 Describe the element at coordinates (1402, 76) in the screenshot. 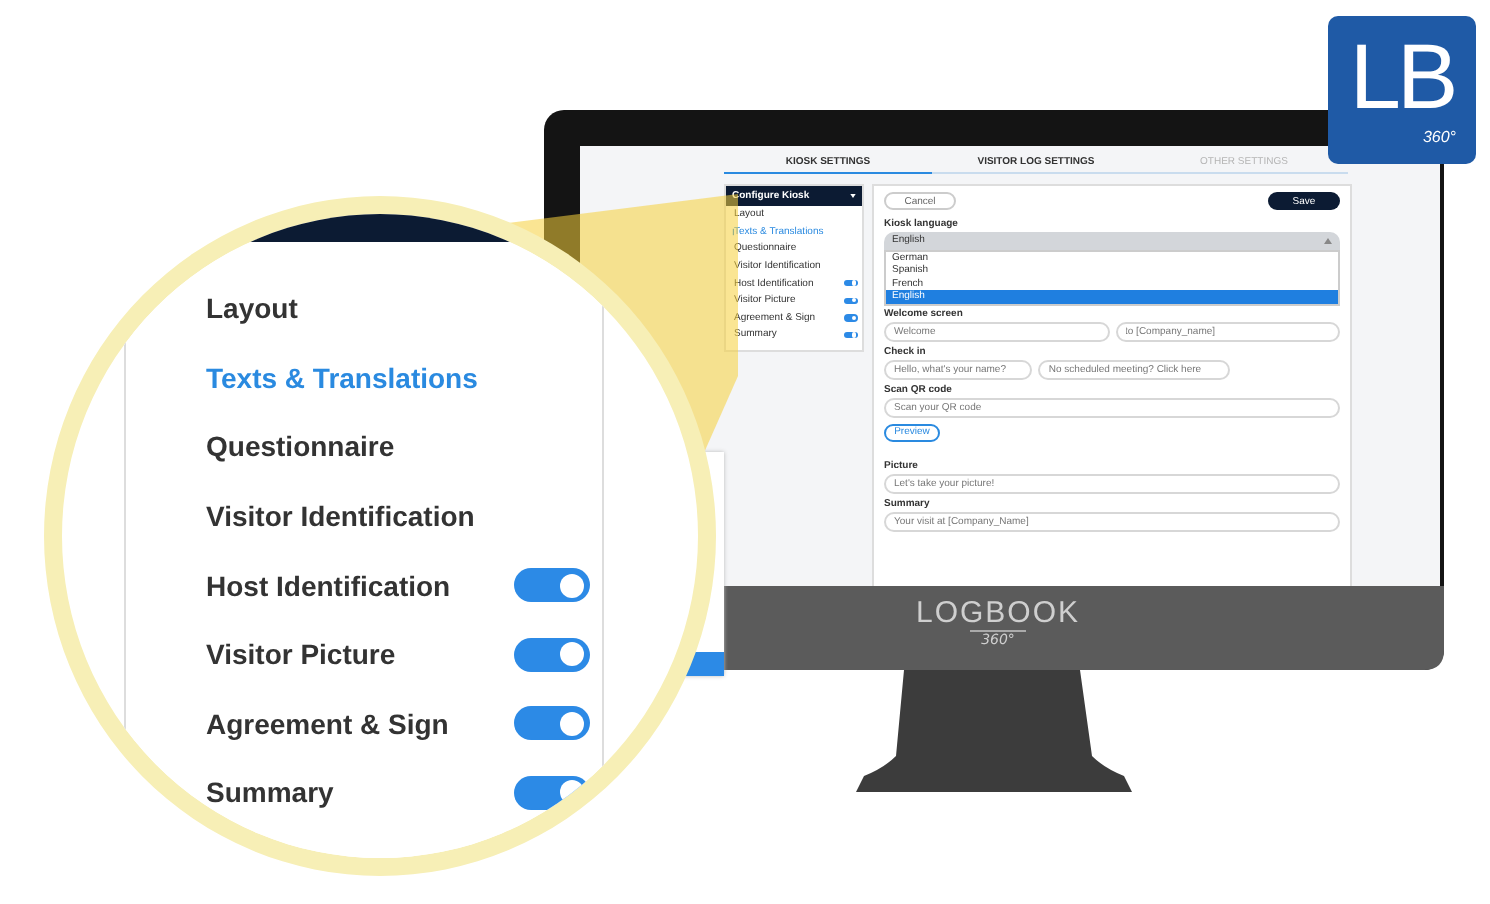

I see `logo-text: LB` at that location.